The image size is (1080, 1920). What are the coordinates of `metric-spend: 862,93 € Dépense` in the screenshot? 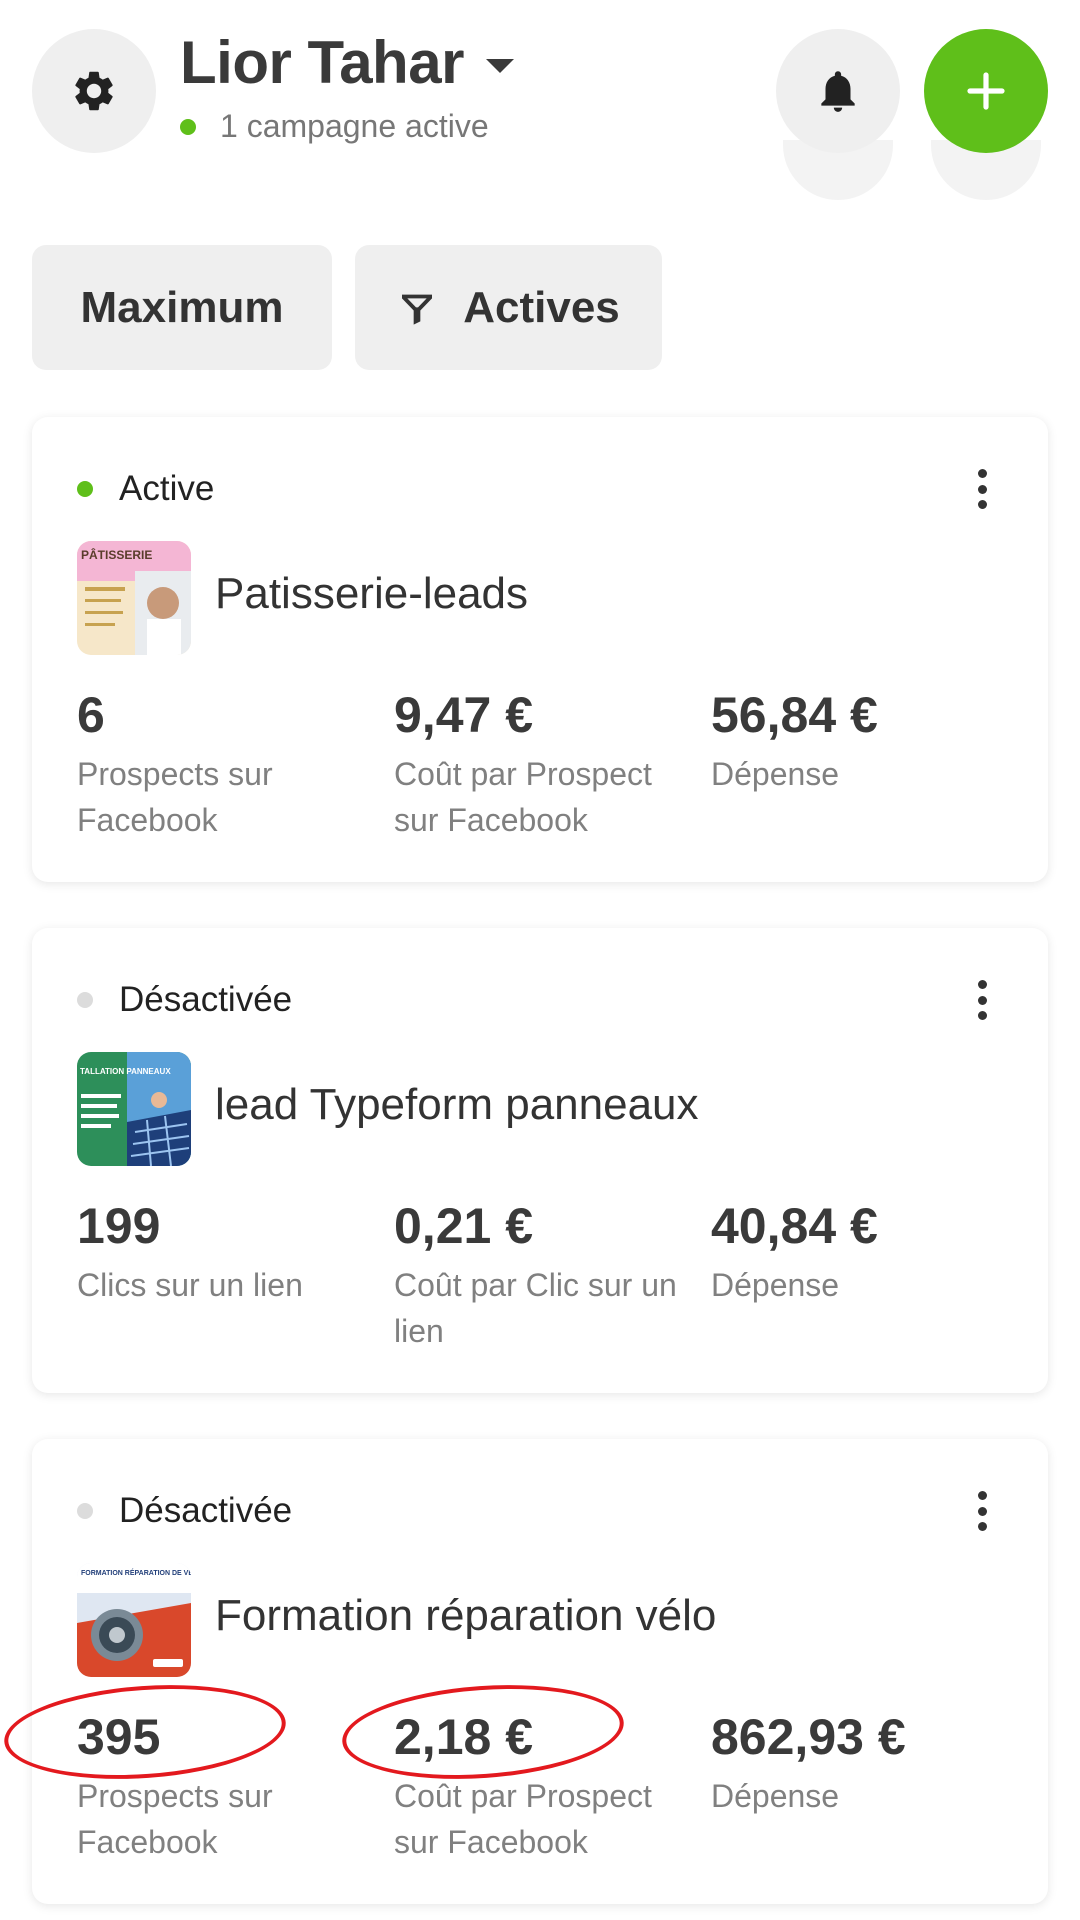 It's located at (871, 1763).